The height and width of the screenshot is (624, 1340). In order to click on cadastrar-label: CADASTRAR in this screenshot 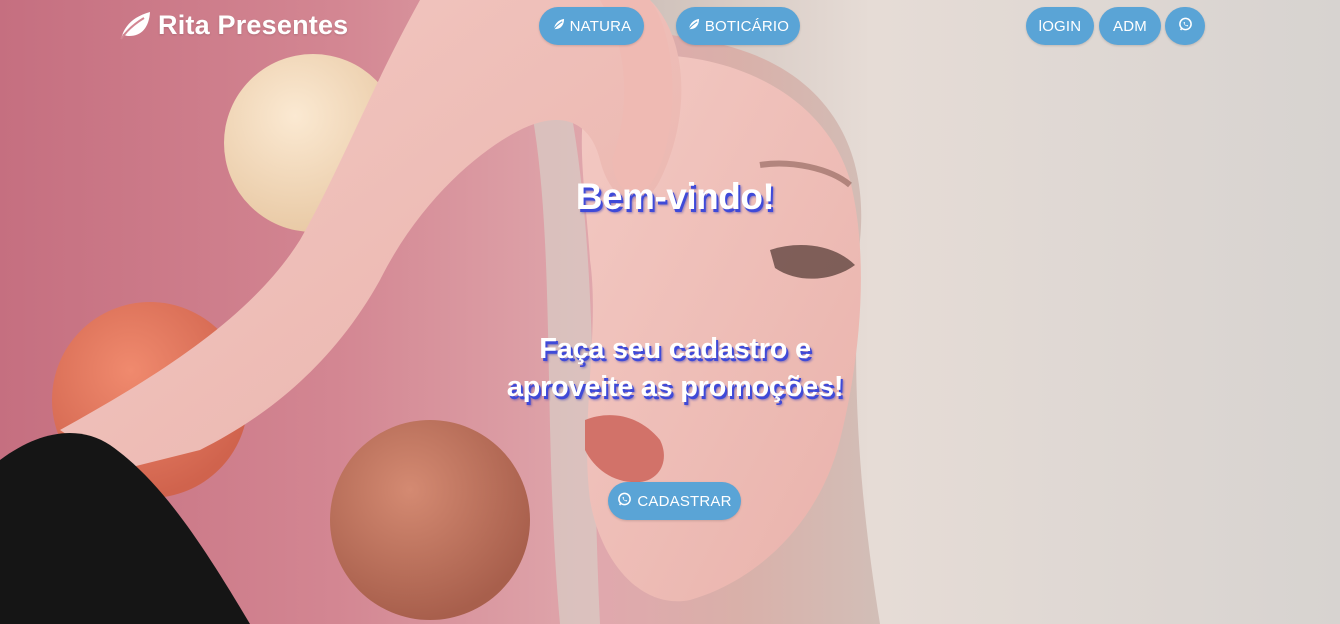, I will do `click(684, 501)`.